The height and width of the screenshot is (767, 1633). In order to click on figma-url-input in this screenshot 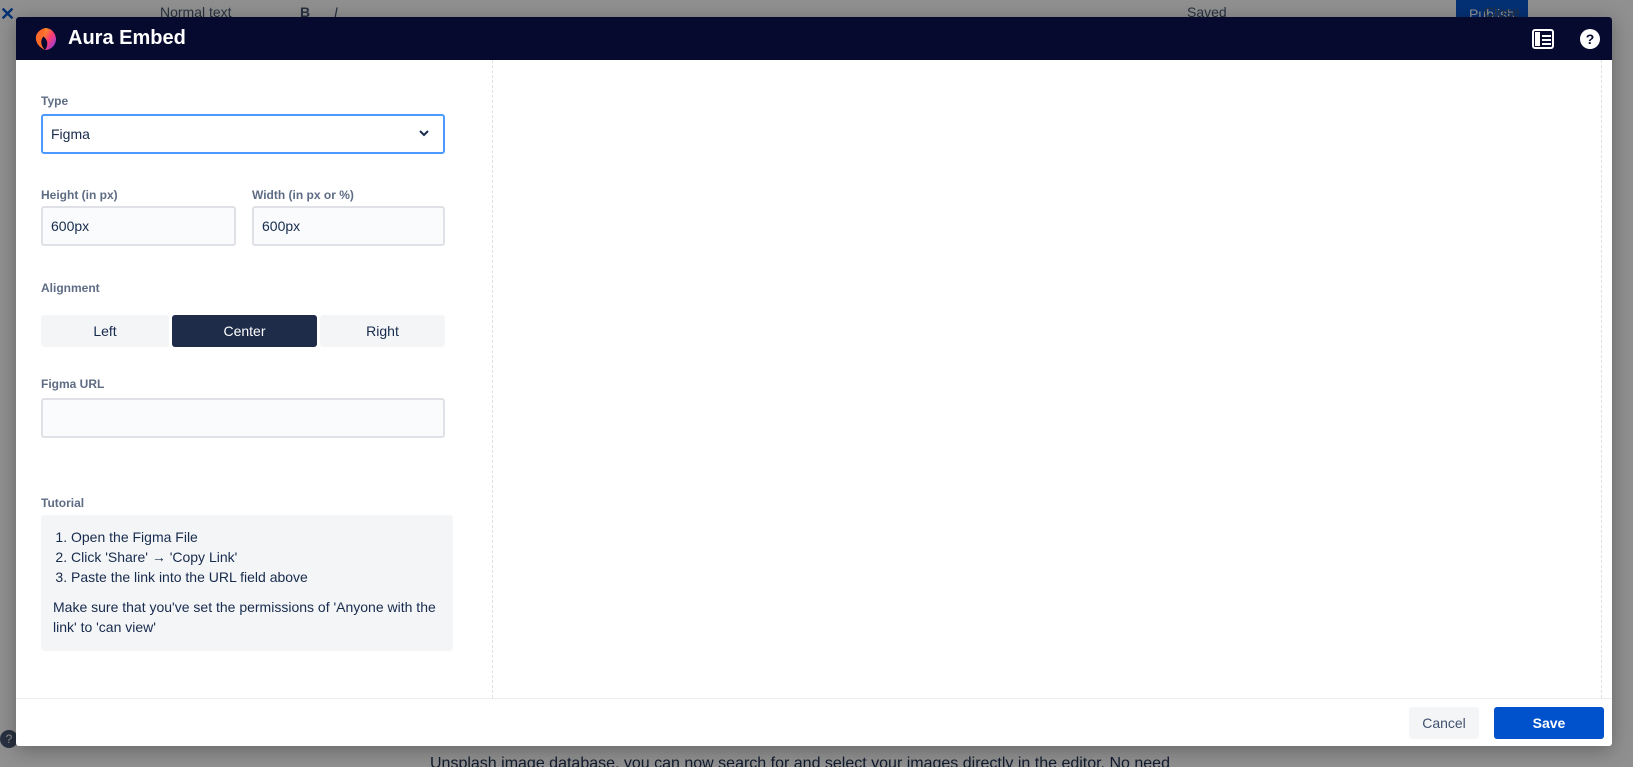, I will do `click(243, 418)`.